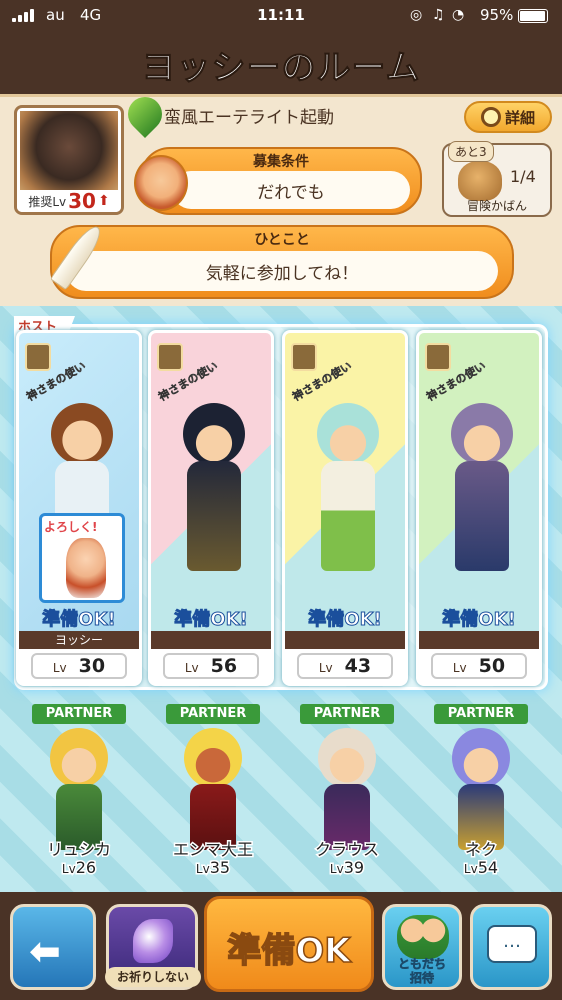 The image size is (562, 1000). I want to click on member-name: ヨッシー, so click(79, 640).